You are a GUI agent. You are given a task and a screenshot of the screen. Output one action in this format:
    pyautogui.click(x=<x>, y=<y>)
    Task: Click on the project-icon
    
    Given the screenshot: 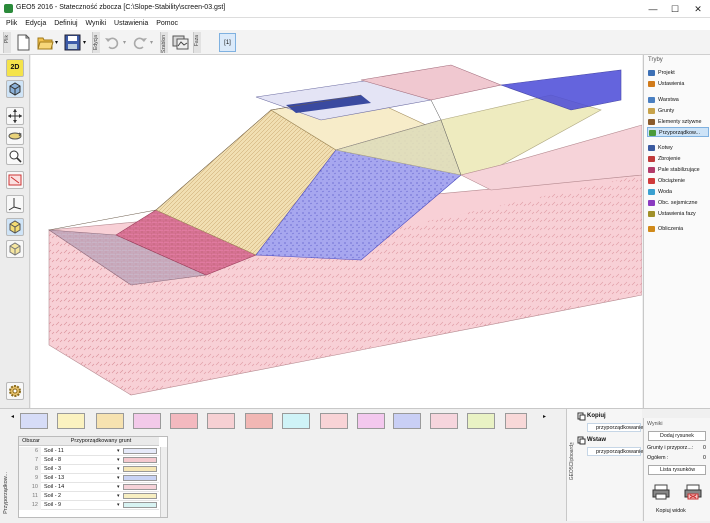 What is the action you would take?
    pyautogui.click(x=651, y=73)
    